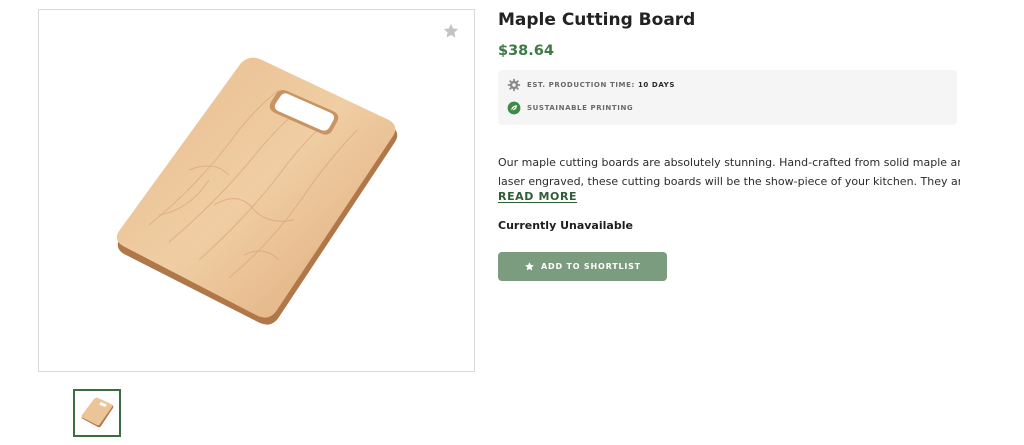  Describe the element at coordinates (581, 85) in the screenshot. I see `production-time-label: EST. PRODUCTION TIME:` at that location.